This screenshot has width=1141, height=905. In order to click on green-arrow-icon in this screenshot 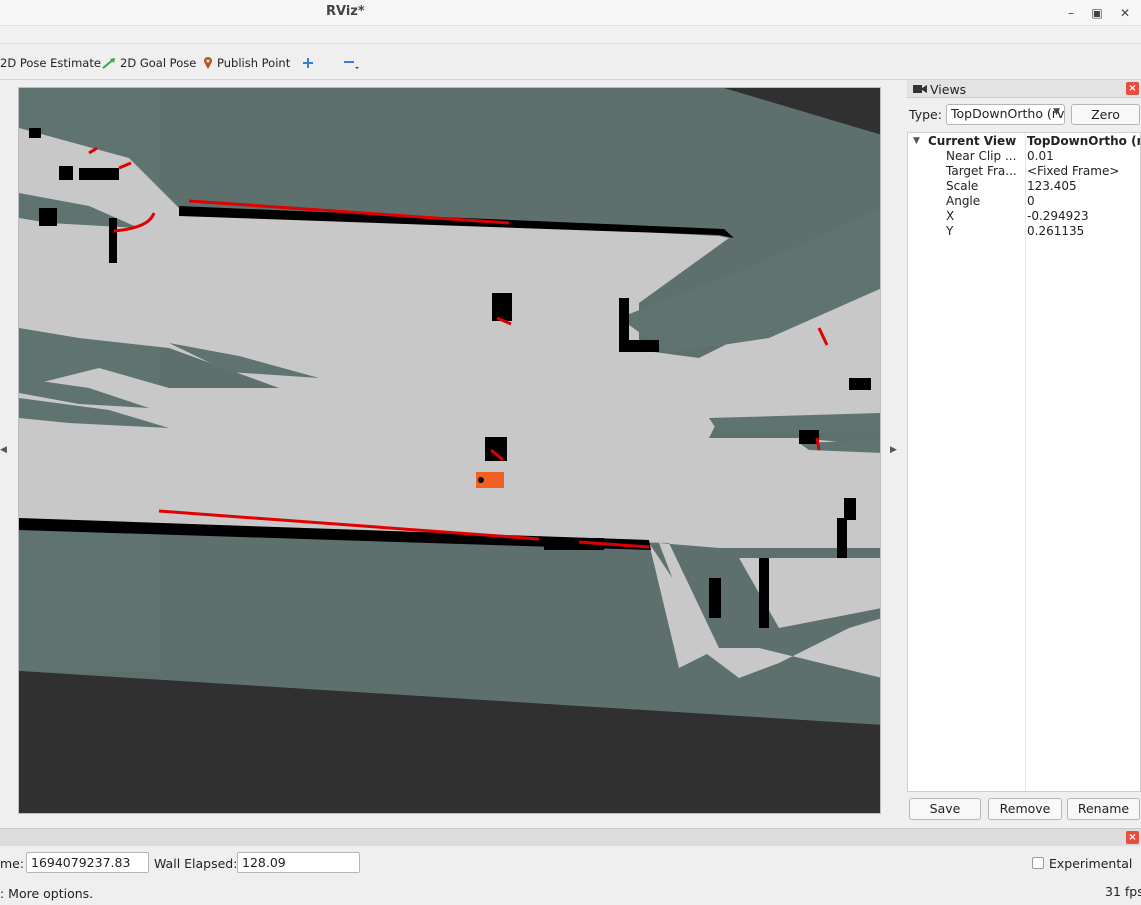, I will do `click(108, 63)`.